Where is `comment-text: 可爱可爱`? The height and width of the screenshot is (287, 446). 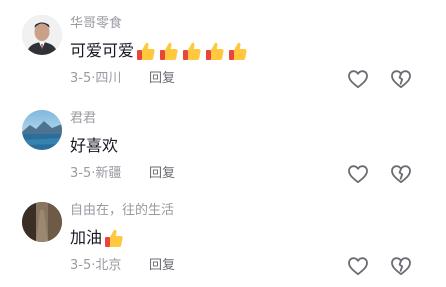
comment-text: 可爱可爱 is located at coordinates (160, 51).